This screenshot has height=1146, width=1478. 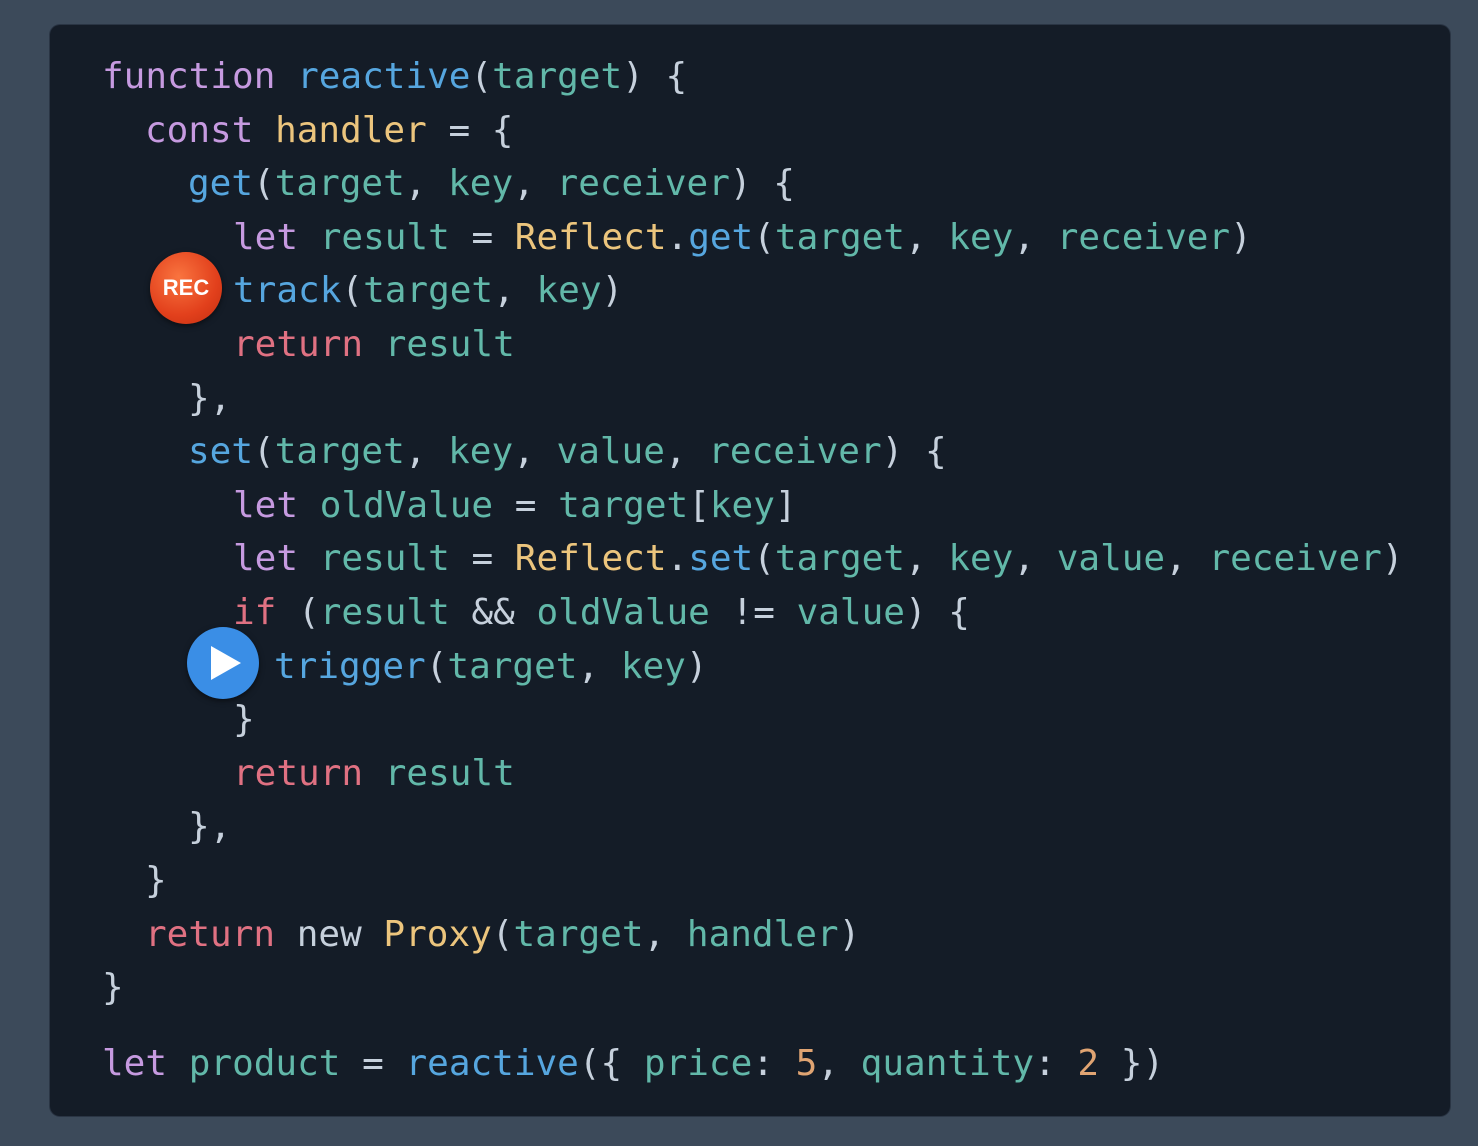 What do you see at coordinates (590, 237) in the screenshot?
I see `code-token: Reflect` at bounding box center [590, 237].